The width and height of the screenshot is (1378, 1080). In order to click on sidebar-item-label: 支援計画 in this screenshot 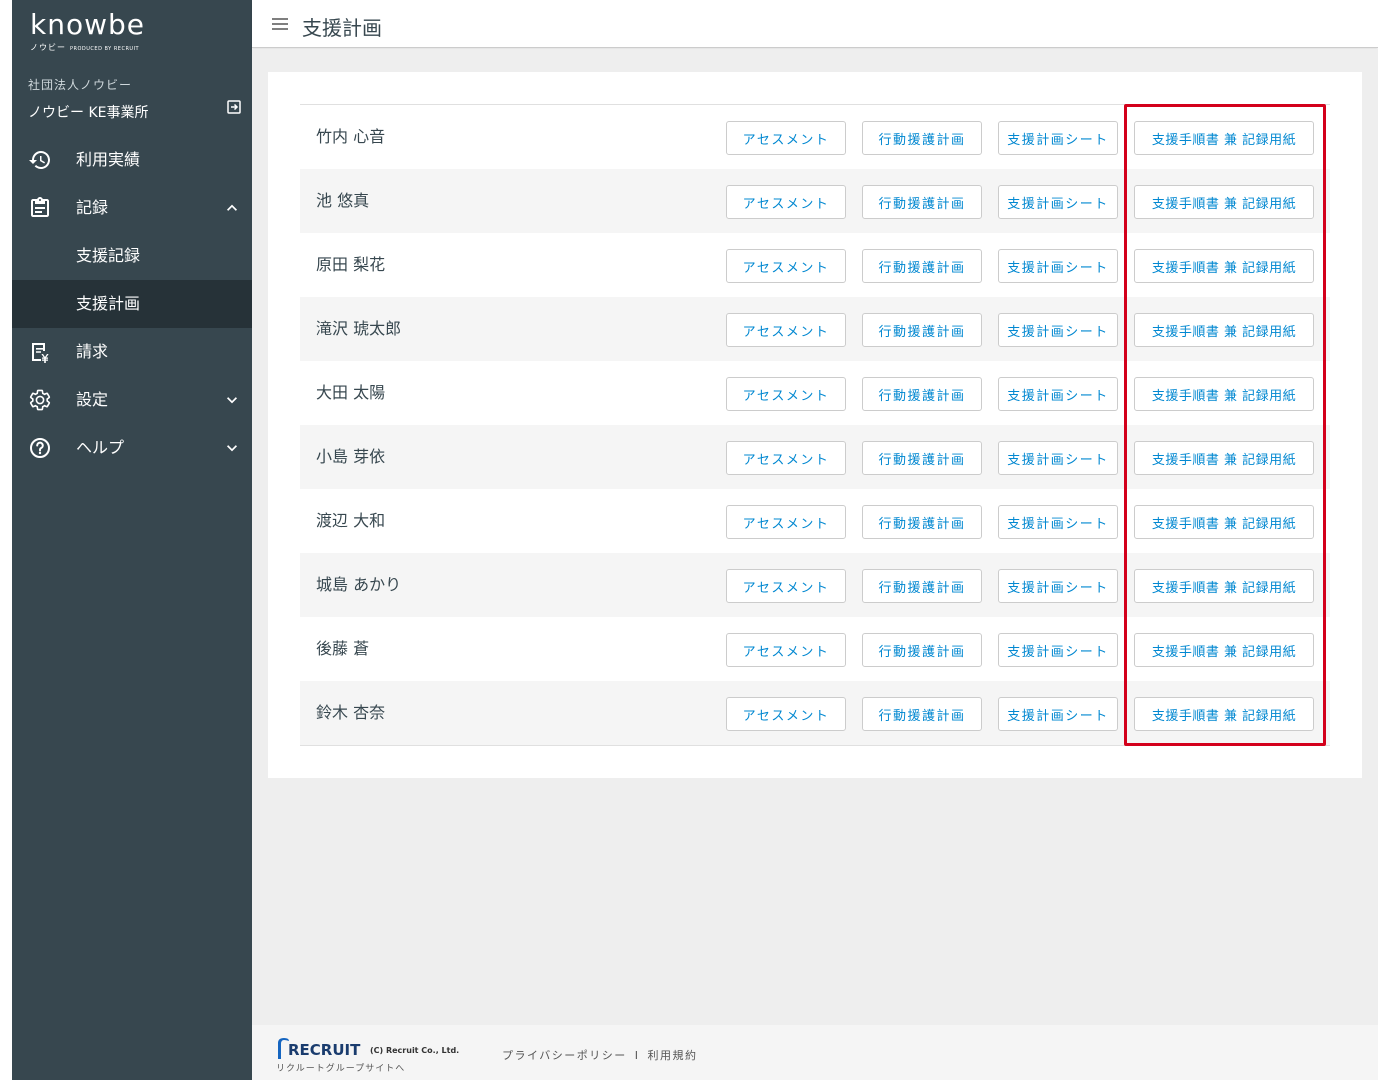, I will do `click(108, 303)`.